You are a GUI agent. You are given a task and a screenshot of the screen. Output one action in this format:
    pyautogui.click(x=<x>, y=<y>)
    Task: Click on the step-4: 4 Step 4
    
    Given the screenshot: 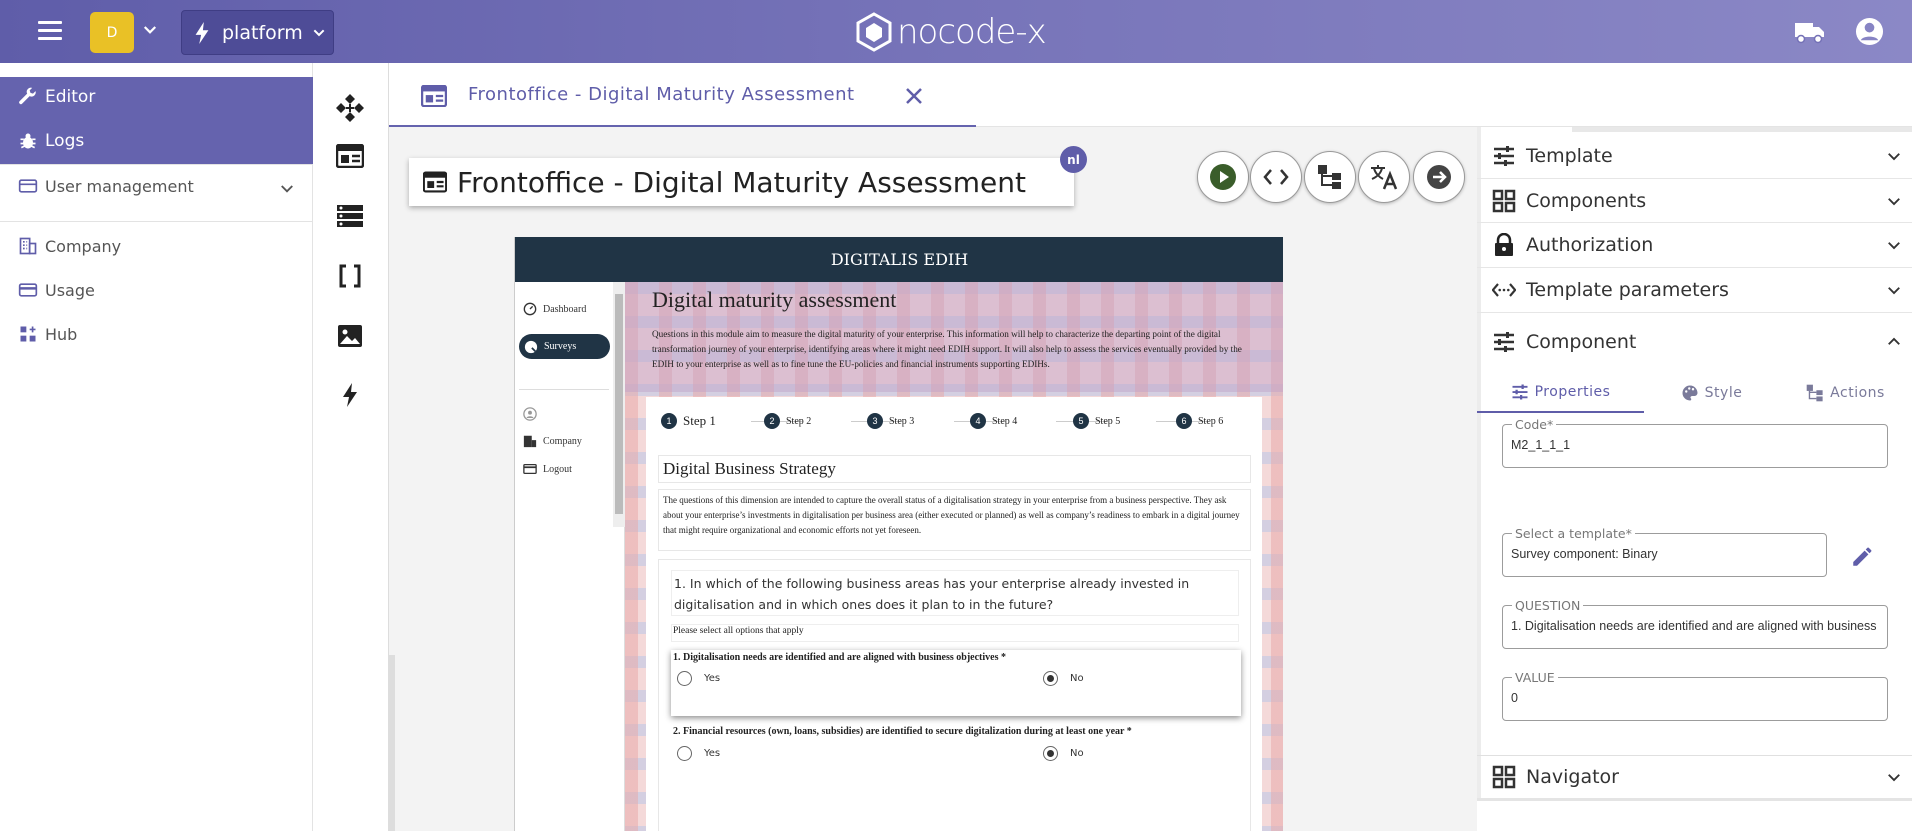 What is the action you would take?
    pyautogui.click(x=993, y=421)
    